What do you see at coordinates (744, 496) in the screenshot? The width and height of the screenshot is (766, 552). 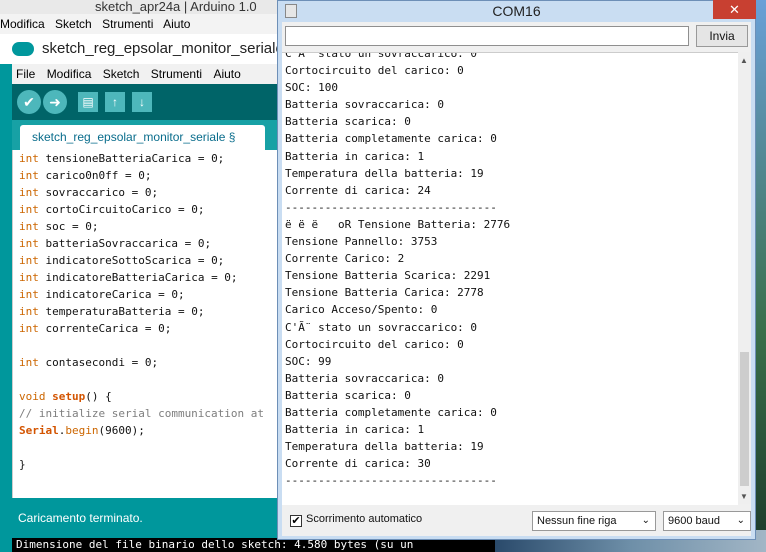 I see `scroll-down-icon: ▼` at bounding box center [744, 496].